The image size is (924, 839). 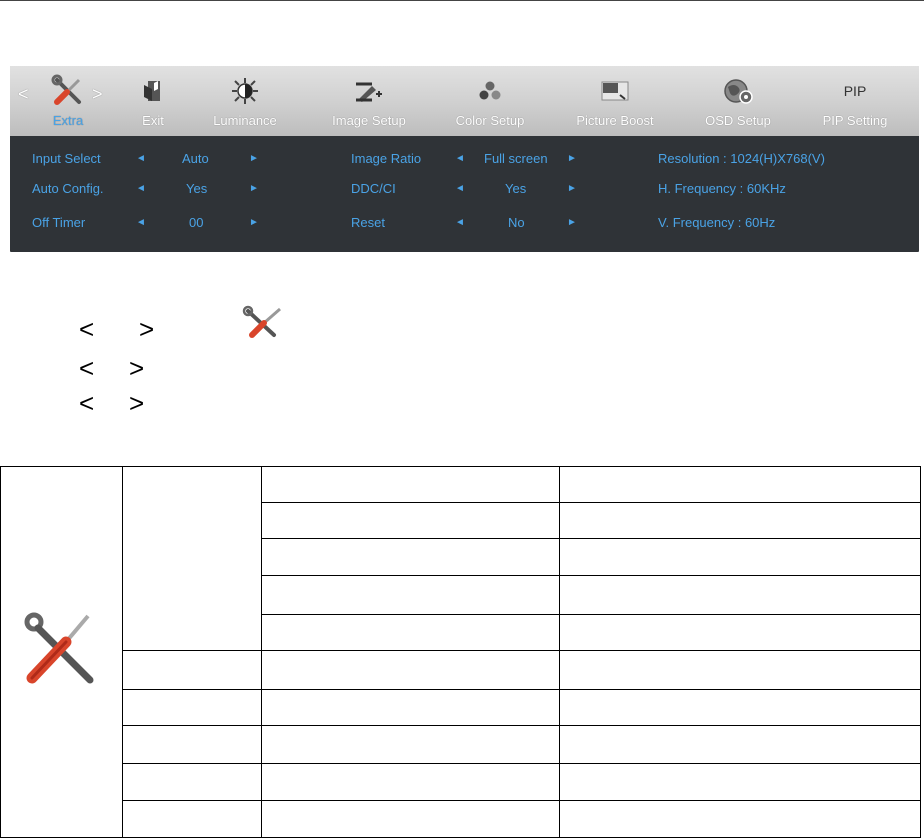 I want to click on info-h-frequency: H. Frequency : 60KHz, so click(x=722, y=188).